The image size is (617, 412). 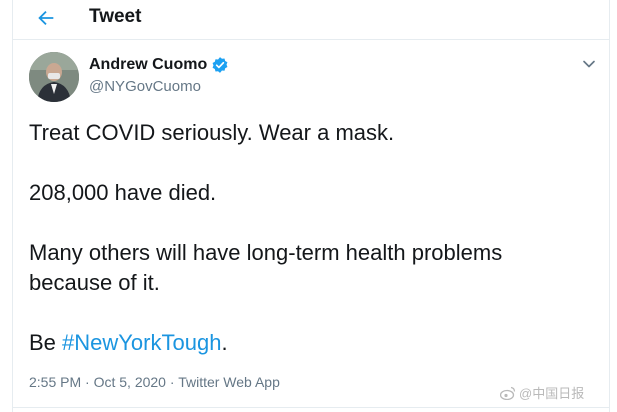 I want to click on avatar, so click(x=54, y=77).